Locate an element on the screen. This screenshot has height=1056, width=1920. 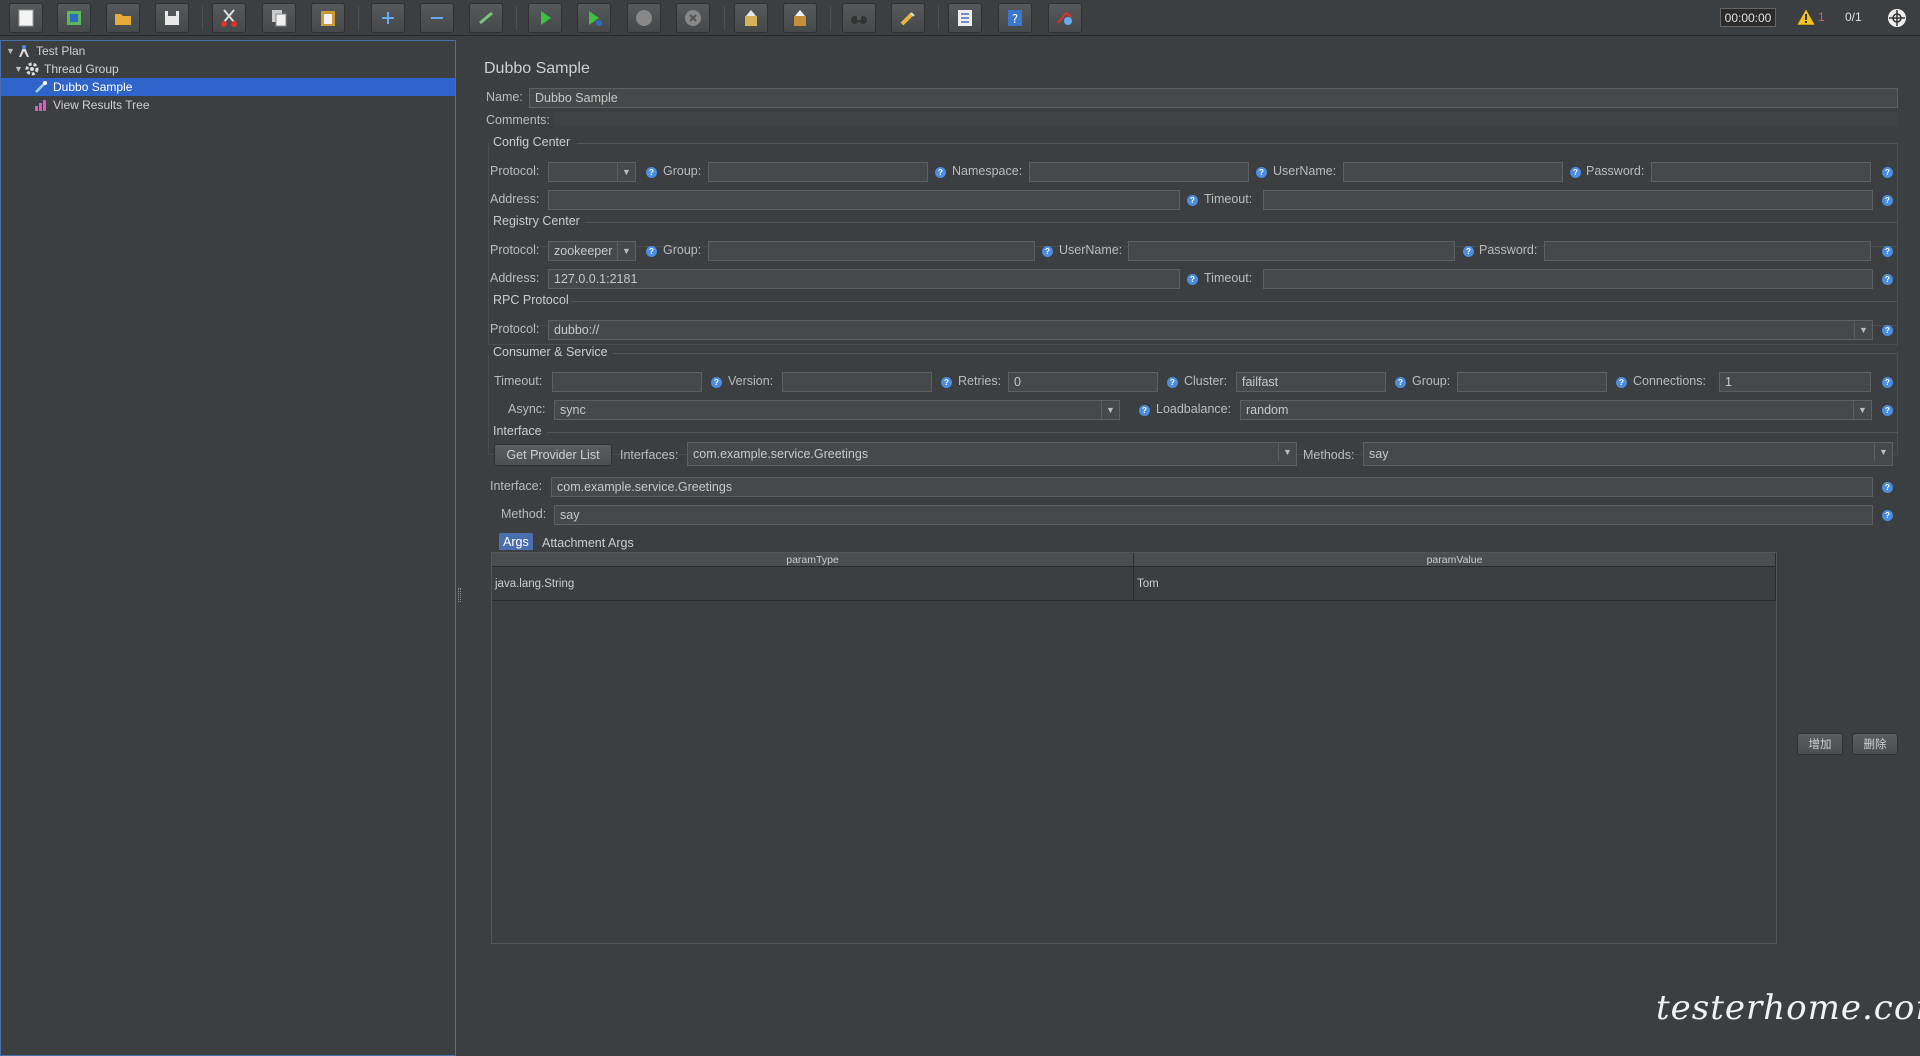
search-icon is located at coordinates (859, 18).